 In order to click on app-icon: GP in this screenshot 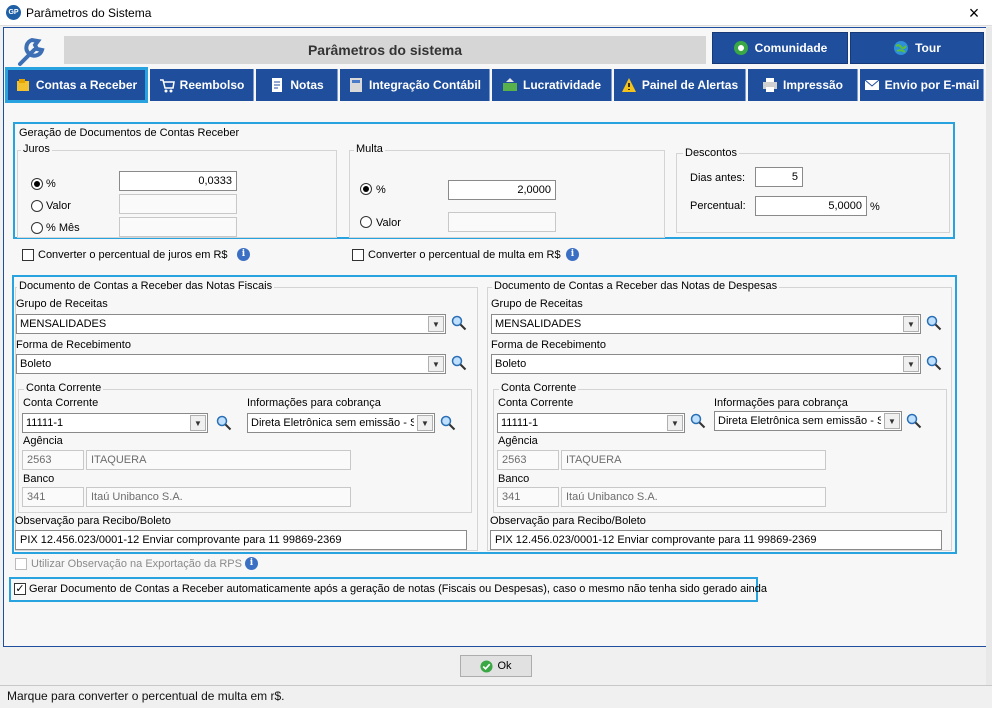, I will do `click(13, 12)`.